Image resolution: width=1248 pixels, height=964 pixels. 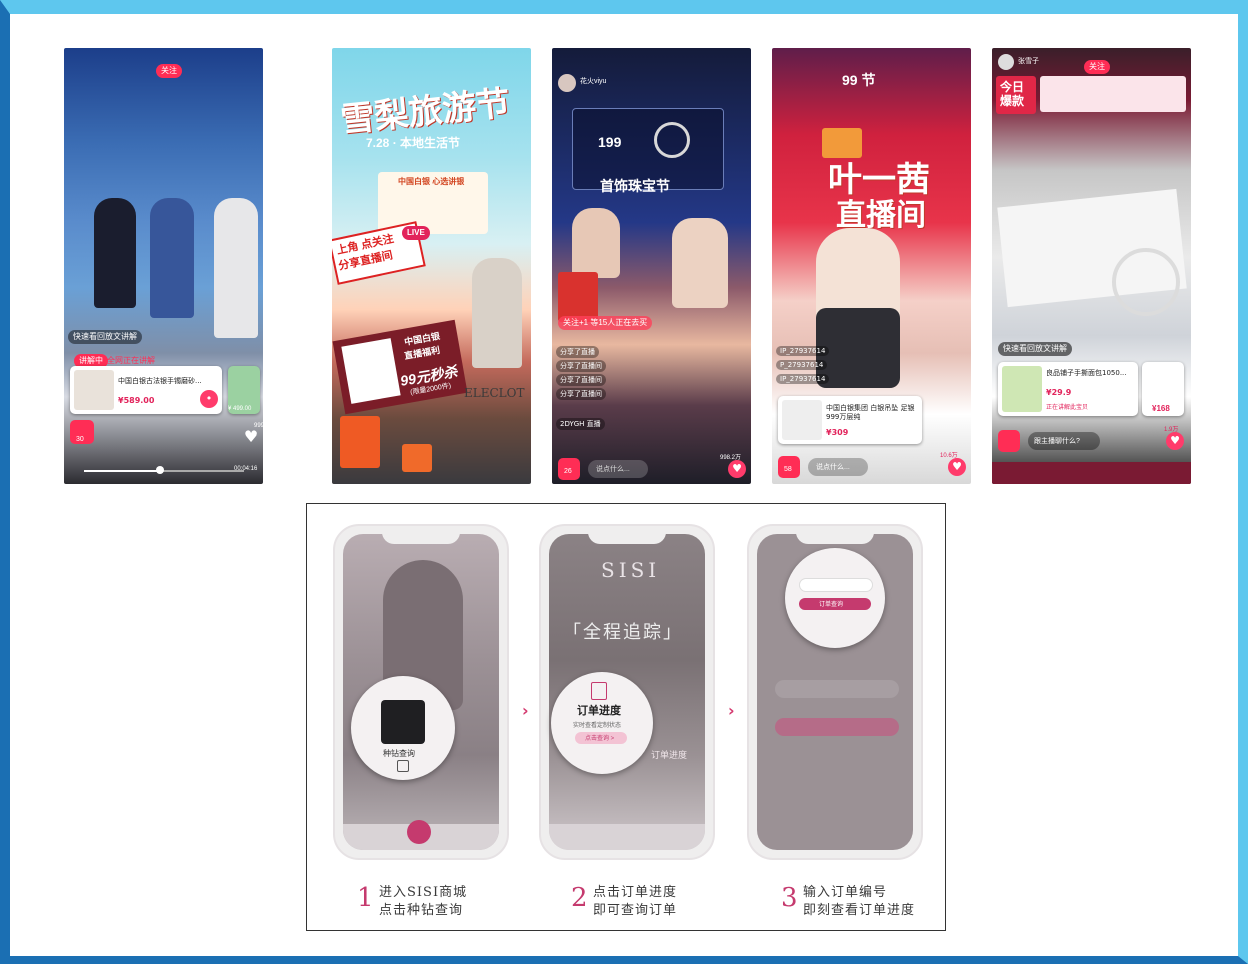 I want to click on bag-count: 26, so click(x=568, y=471).